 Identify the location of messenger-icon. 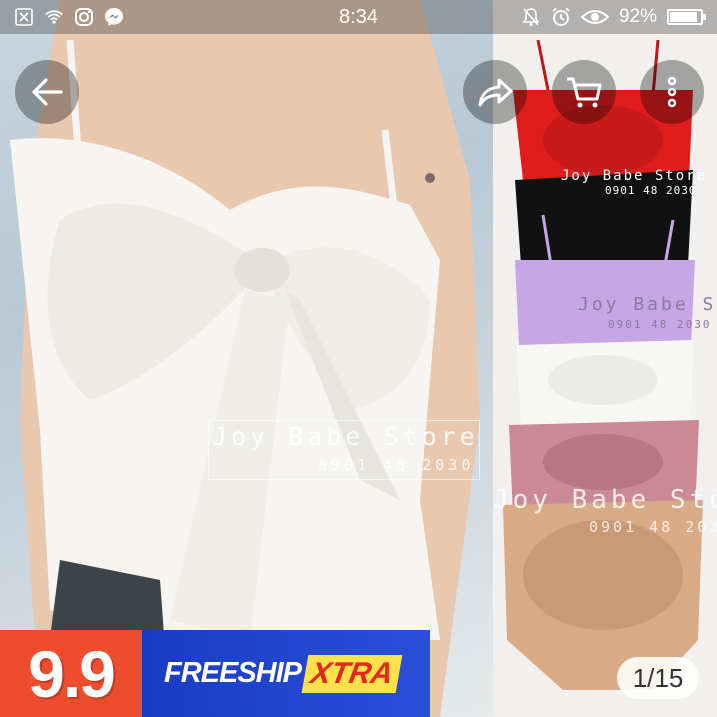
(114, 17).